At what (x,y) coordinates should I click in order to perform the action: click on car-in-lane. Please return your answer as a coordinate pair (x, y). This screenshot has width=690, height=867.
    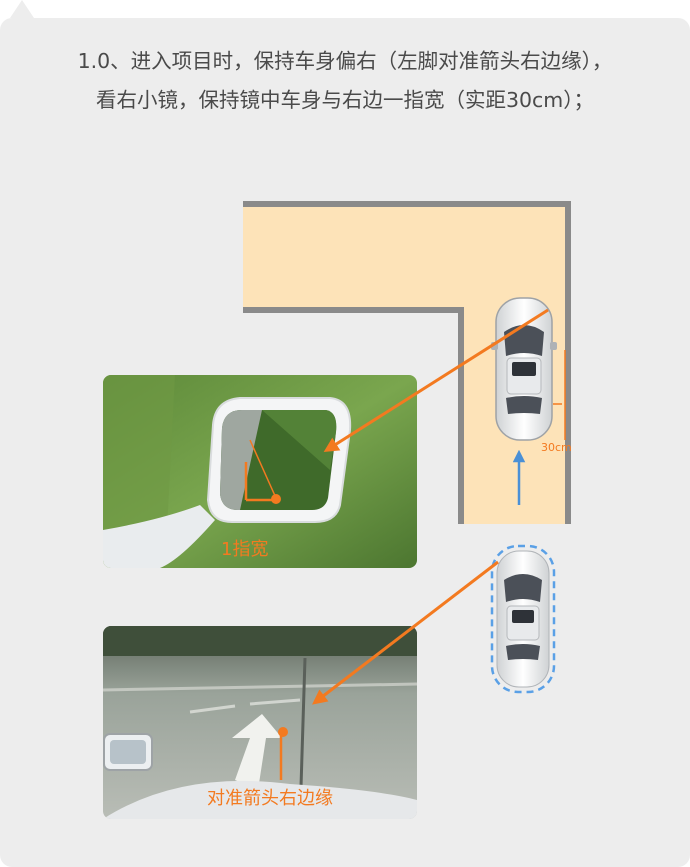
    Looking at the image, I should click on (524, 369).